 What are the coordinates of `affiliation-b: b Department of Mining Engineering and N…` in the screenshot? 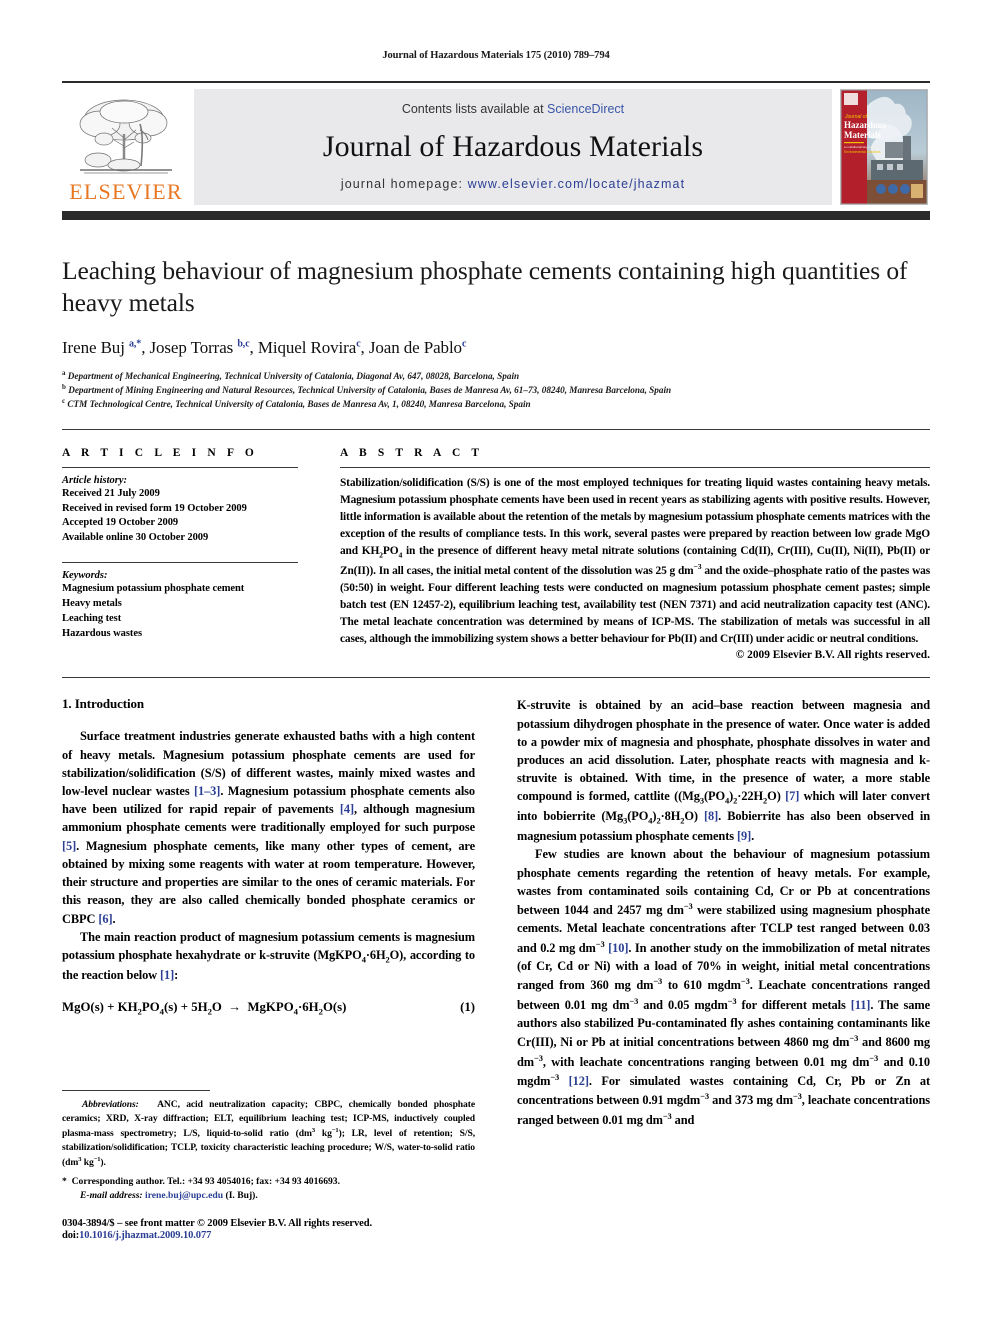 It's located at (496, 390).